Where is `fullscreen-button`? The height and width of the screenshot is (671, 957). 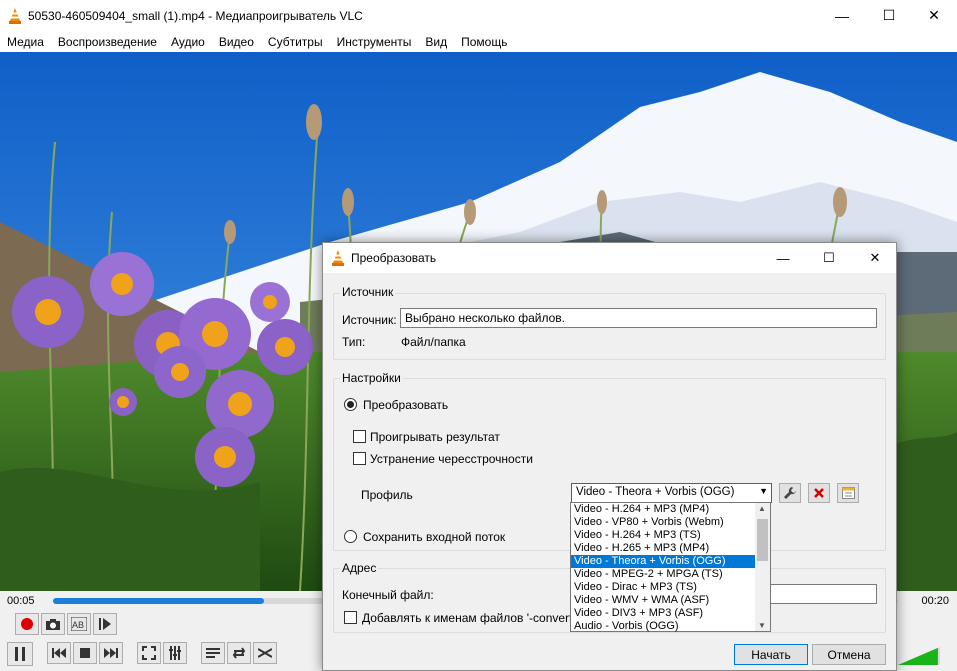 fullscreen-button is located at coordinates (149, 653).